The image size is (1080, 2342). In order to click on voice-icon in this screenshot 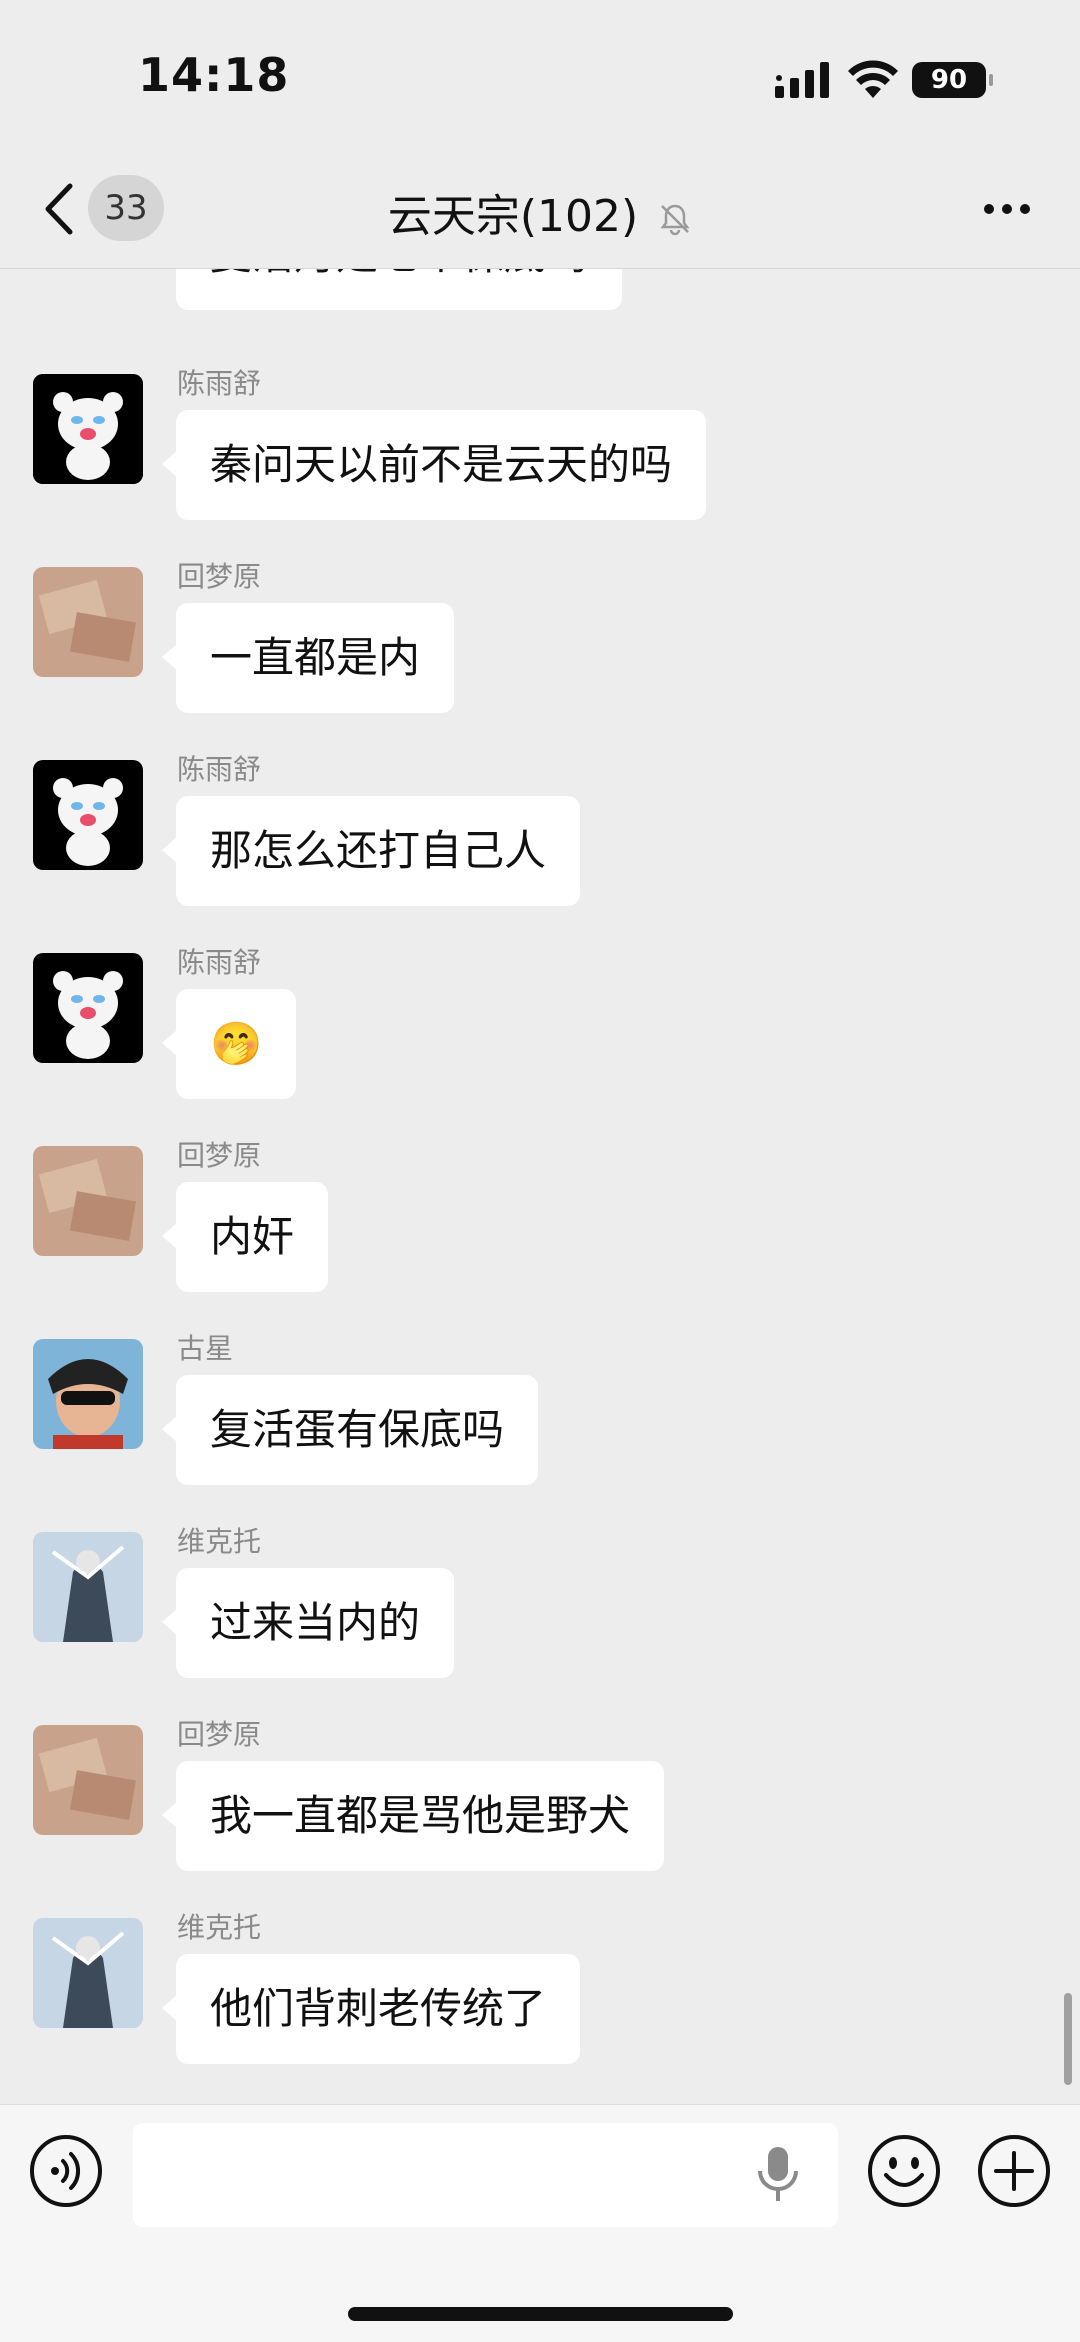, I will do `click(66, 2171)`.